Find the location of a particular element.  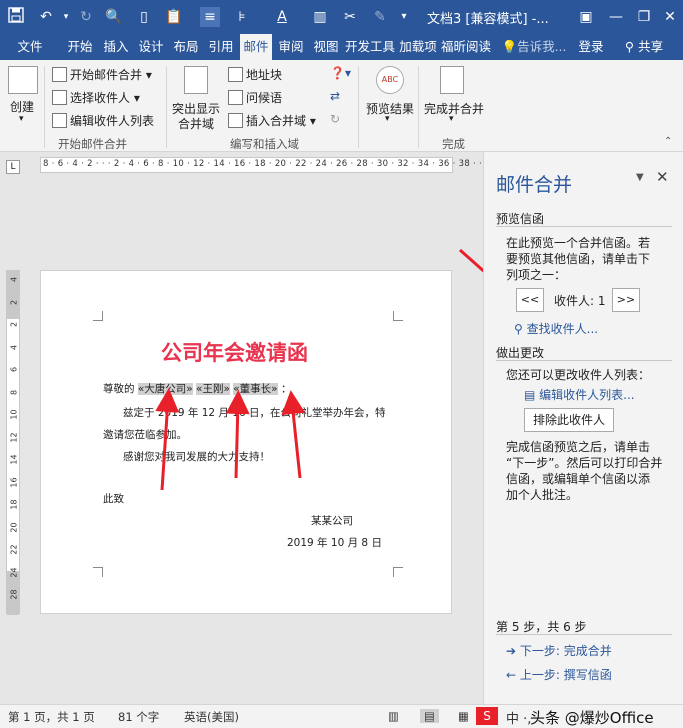

step-indicator: 第 5 步，共 6 步 is located at coordinates (541, 627).